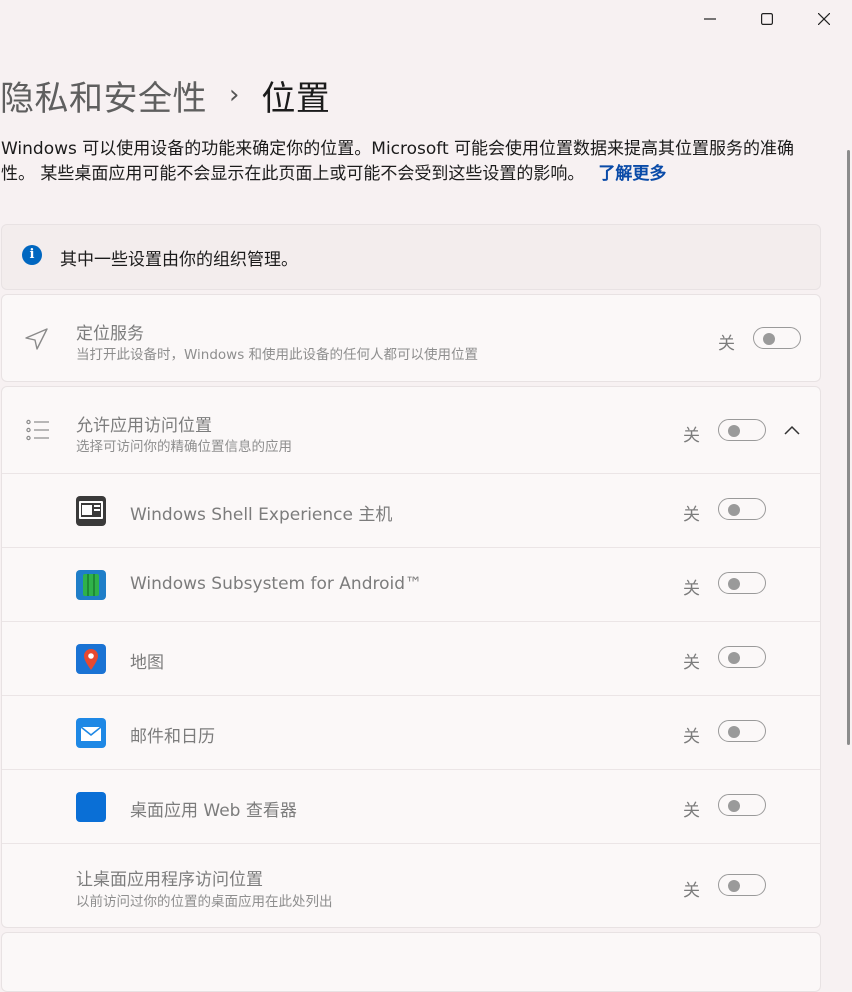 Image resolution: width=852 pixels, height=992 pixels. What do you see at coordinates (691, 891) in the screenshot?
I see `desktop-apps-state: 关` at bounding box center [691, 891].